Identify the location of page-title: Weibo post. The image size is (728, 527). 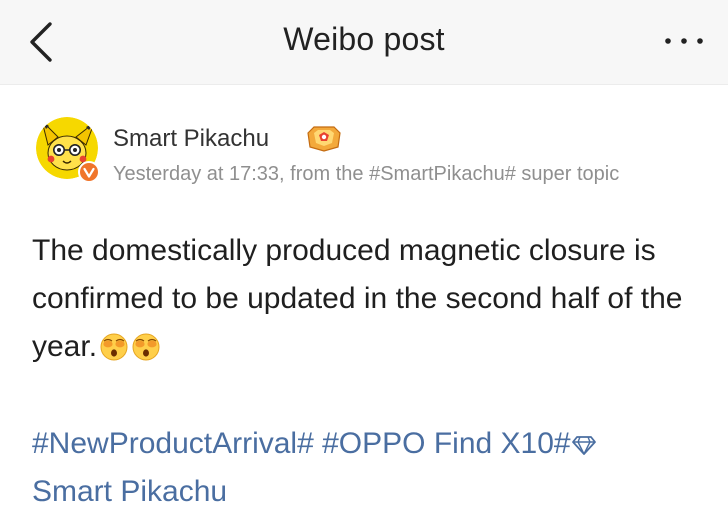
(364, 39).